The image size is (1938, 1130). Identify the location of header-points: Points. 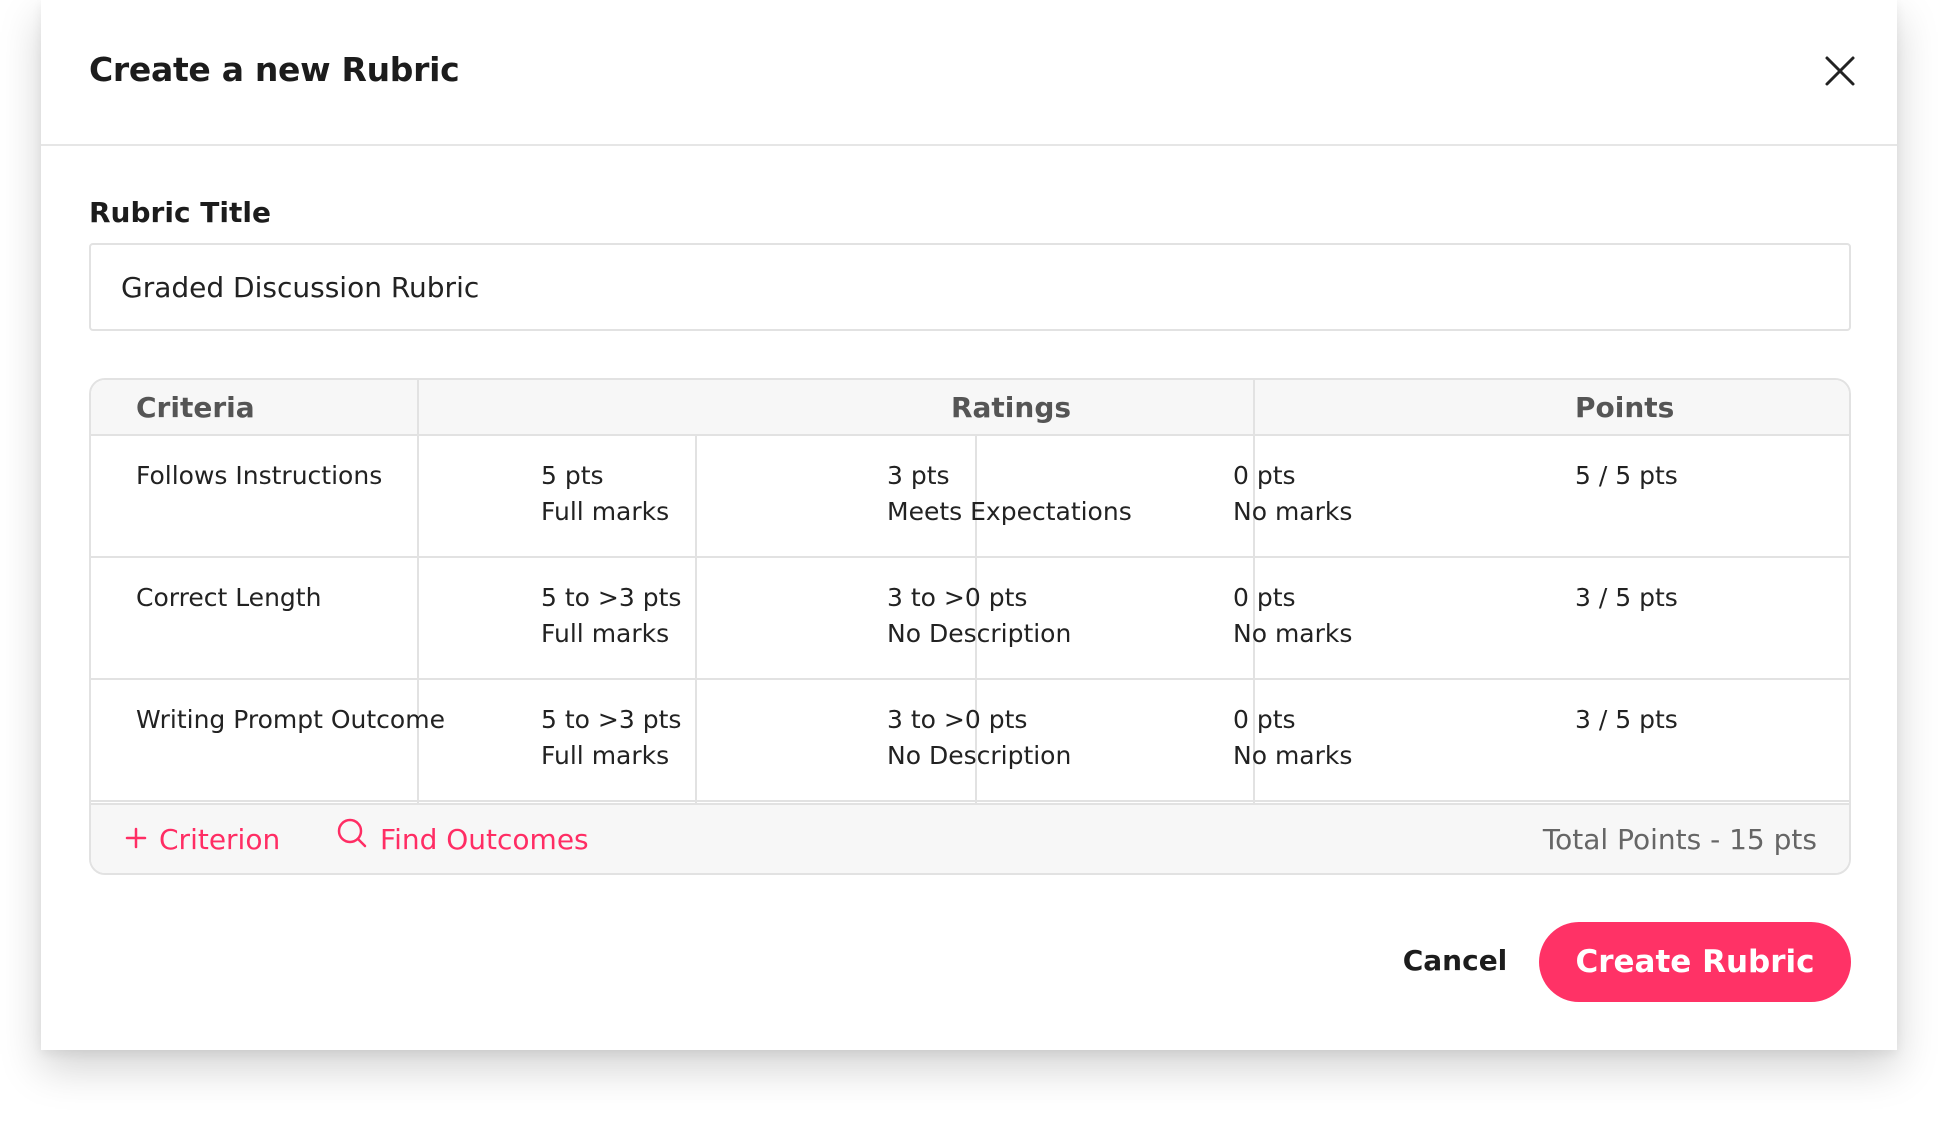
(1625, 407).